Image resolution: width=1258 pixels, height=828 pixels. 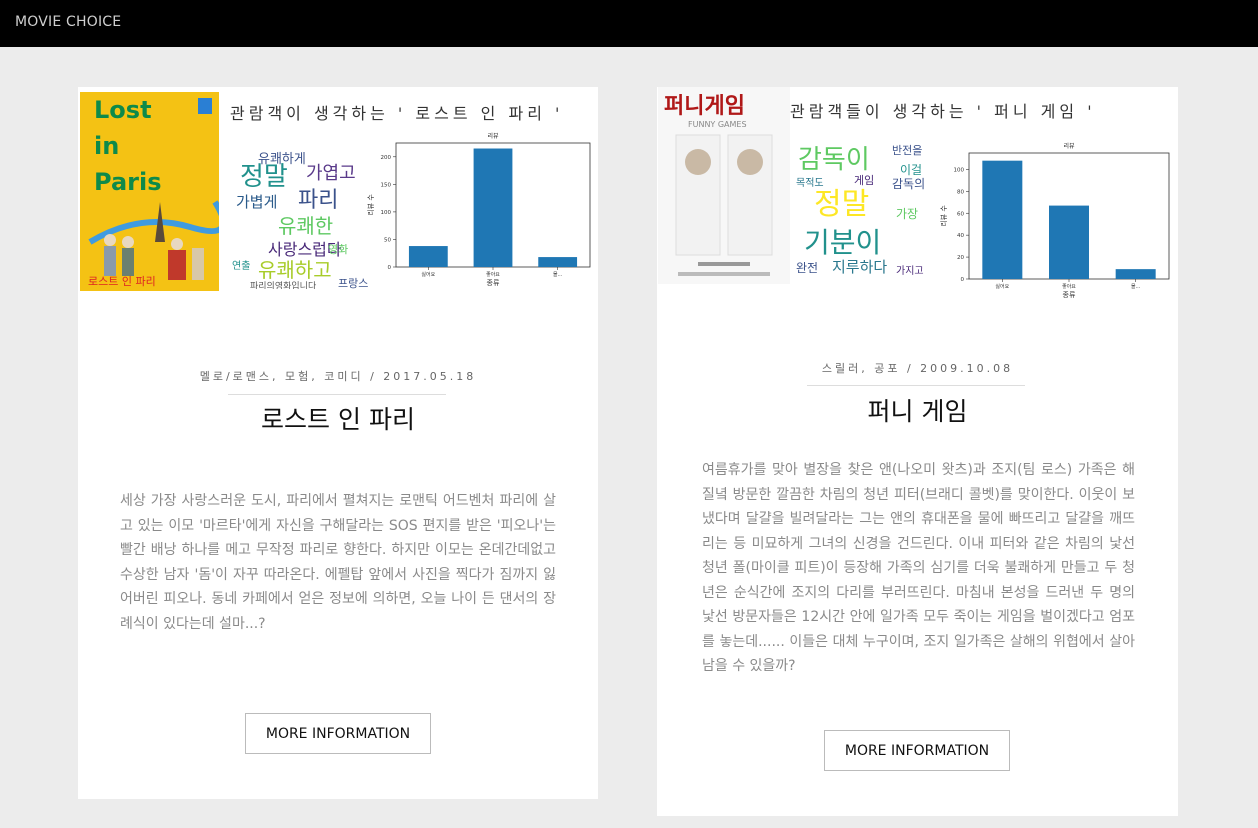 What do you see at coordinates (960, 192) in the screenshot?
I see `y-tick-label: 80` at bounding box center [960, 192].